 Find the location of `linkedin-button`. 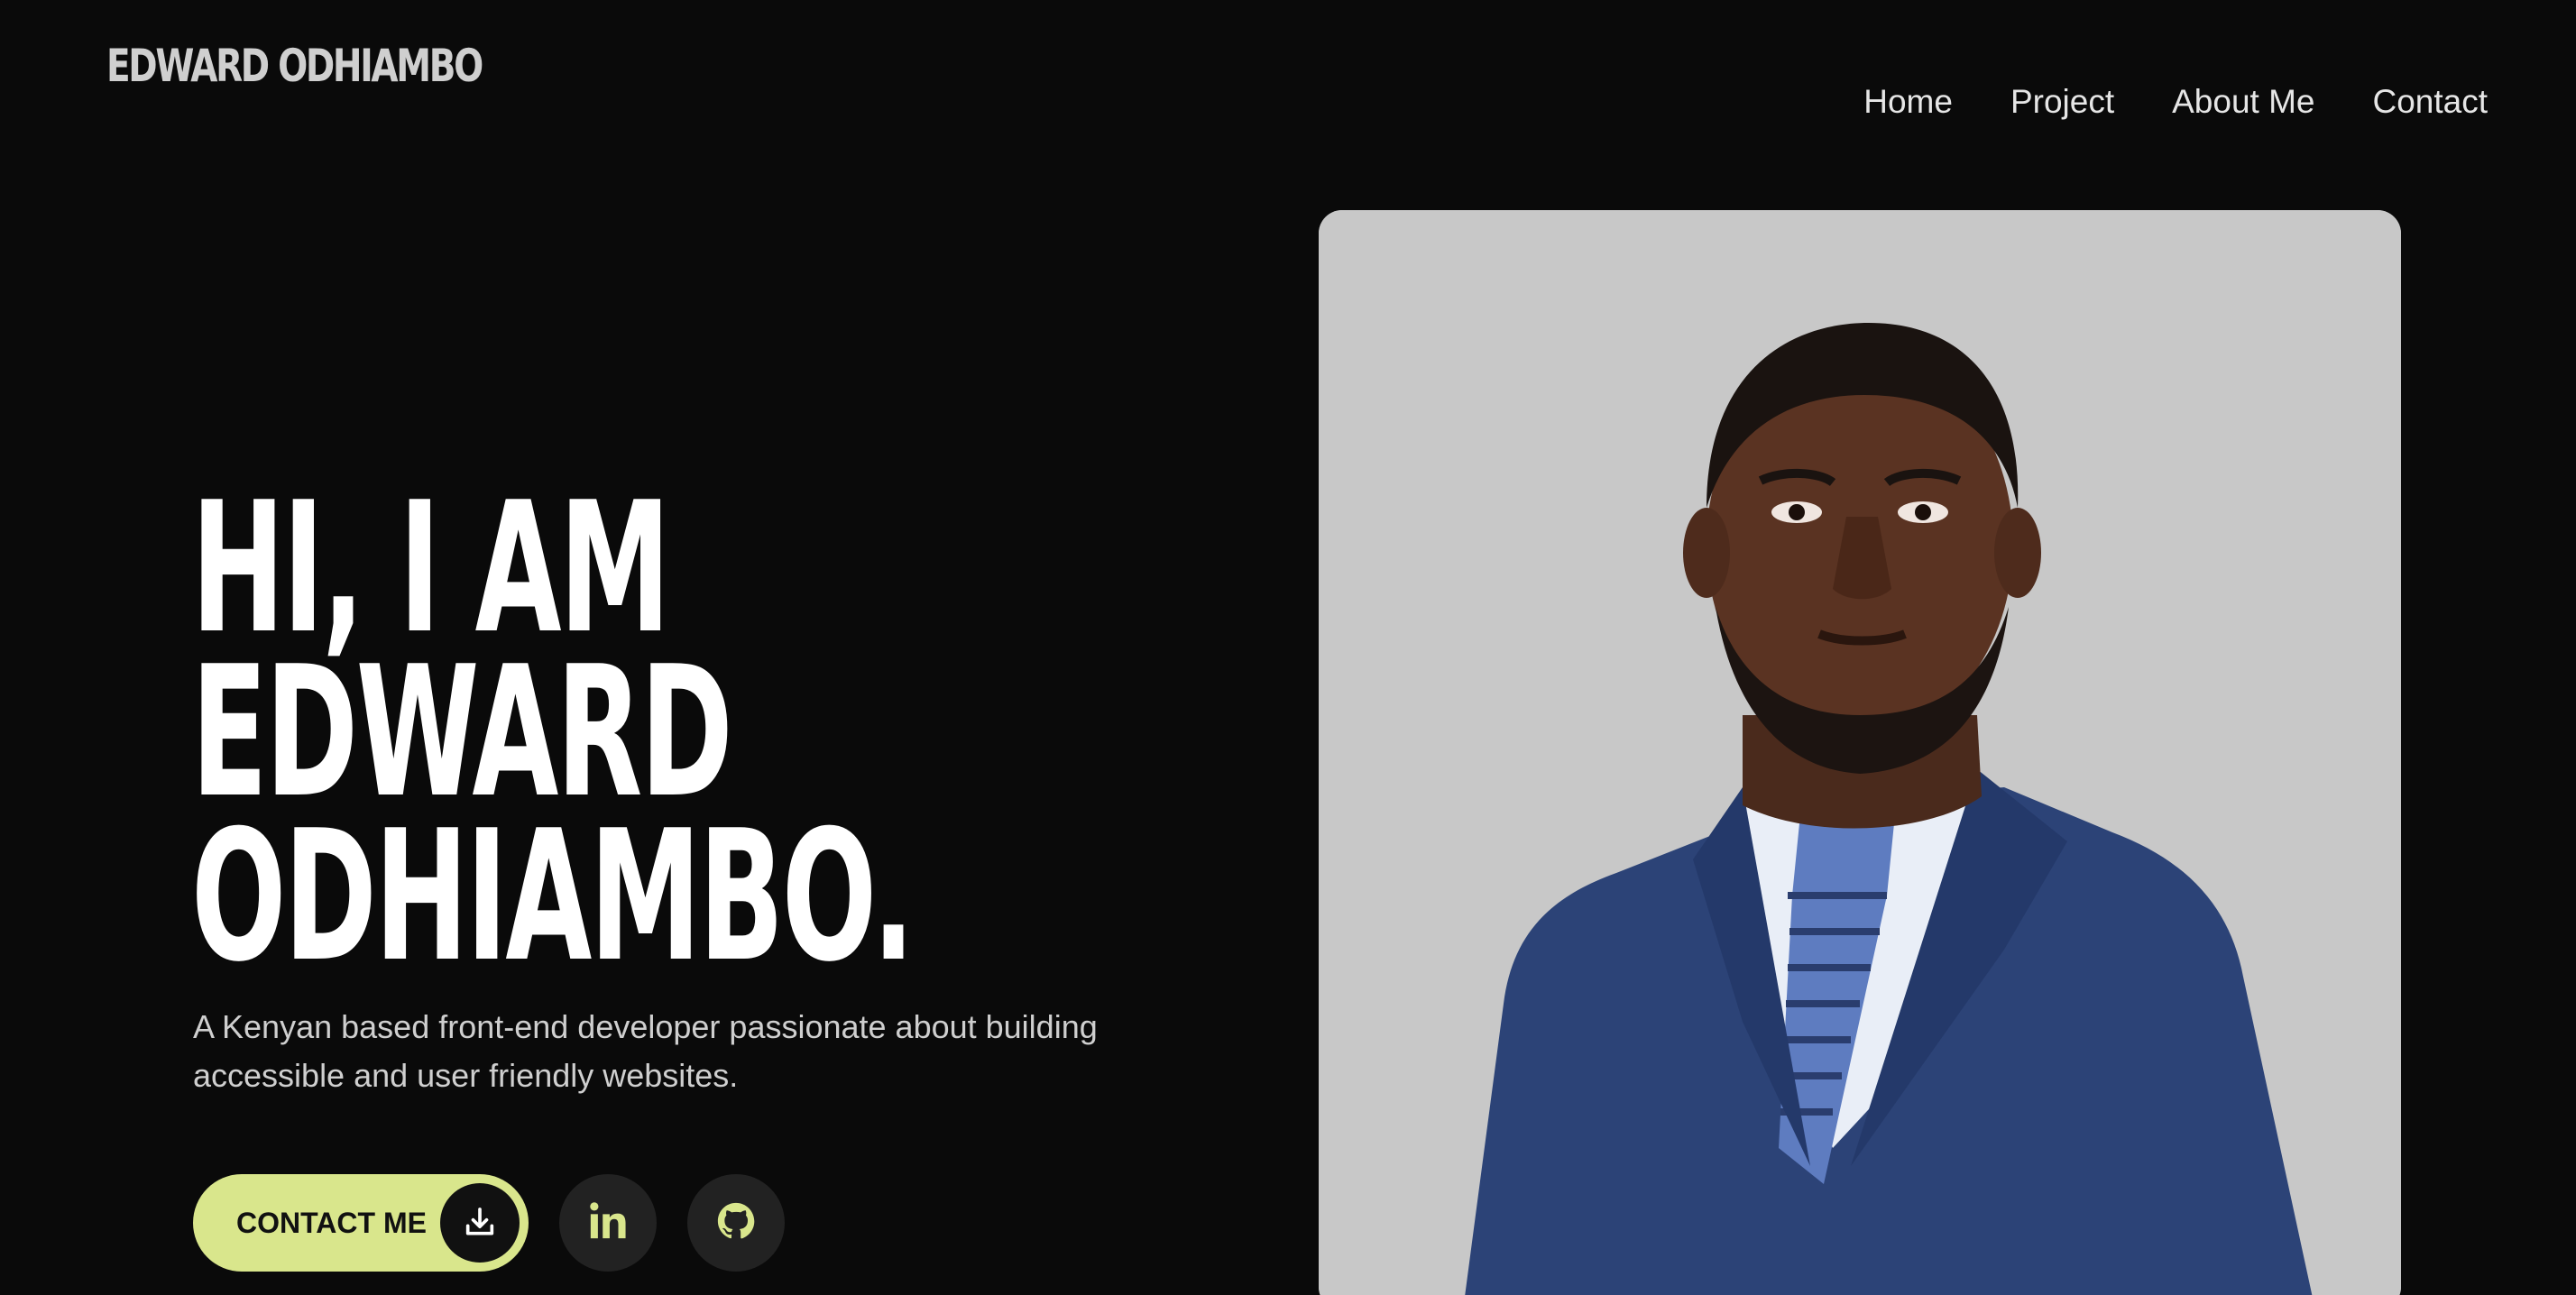

linkedin-button is located at coordinates (608, 1223).